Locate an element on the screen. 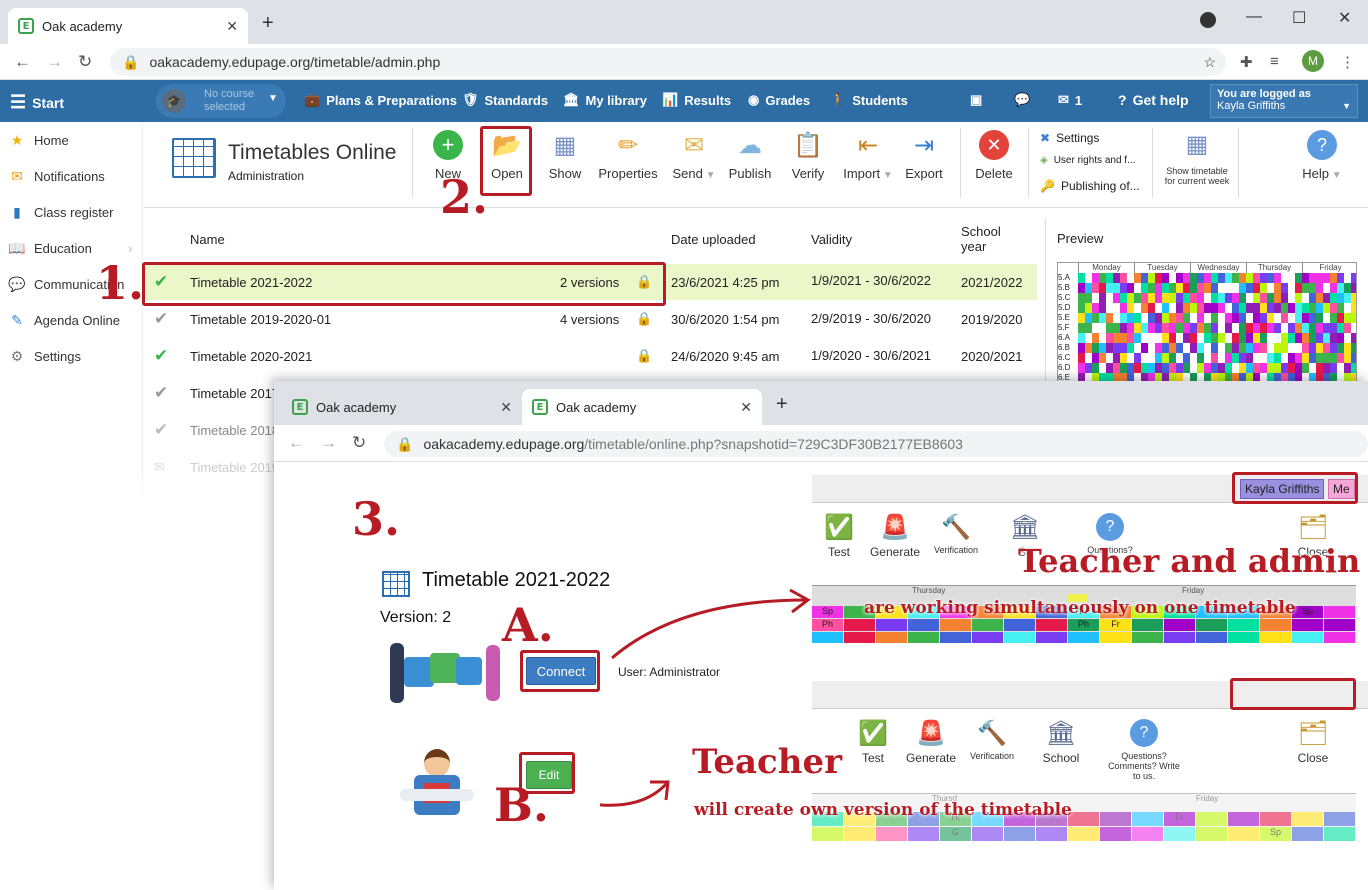  annotation-3: 3. is located at coordinates (376, 519).